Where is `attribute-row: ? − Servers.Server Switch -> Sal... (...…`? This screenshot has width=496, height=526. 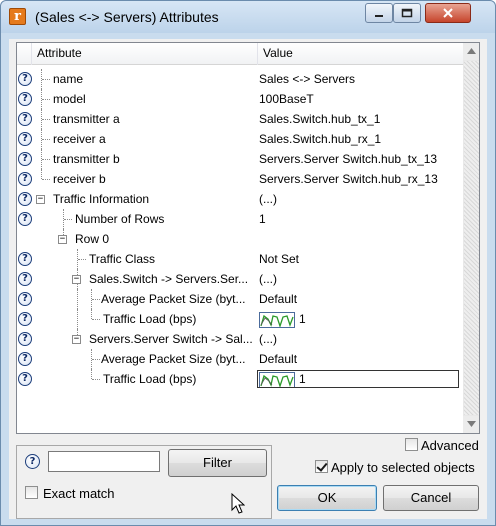 attribute-row: ? − Servers.Server Switch -> Sal... (...… is located at coordinates (240, 339).